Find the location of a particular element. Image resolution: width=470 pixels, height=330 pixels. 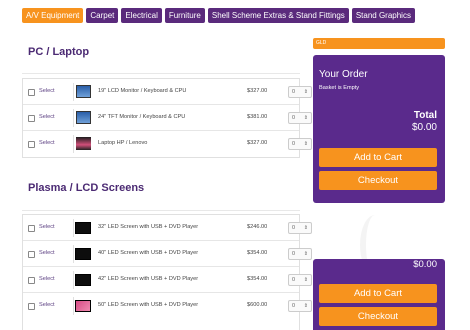

section-title-pc-laptop: PC / Laptop is located at coordinates (59, 52).